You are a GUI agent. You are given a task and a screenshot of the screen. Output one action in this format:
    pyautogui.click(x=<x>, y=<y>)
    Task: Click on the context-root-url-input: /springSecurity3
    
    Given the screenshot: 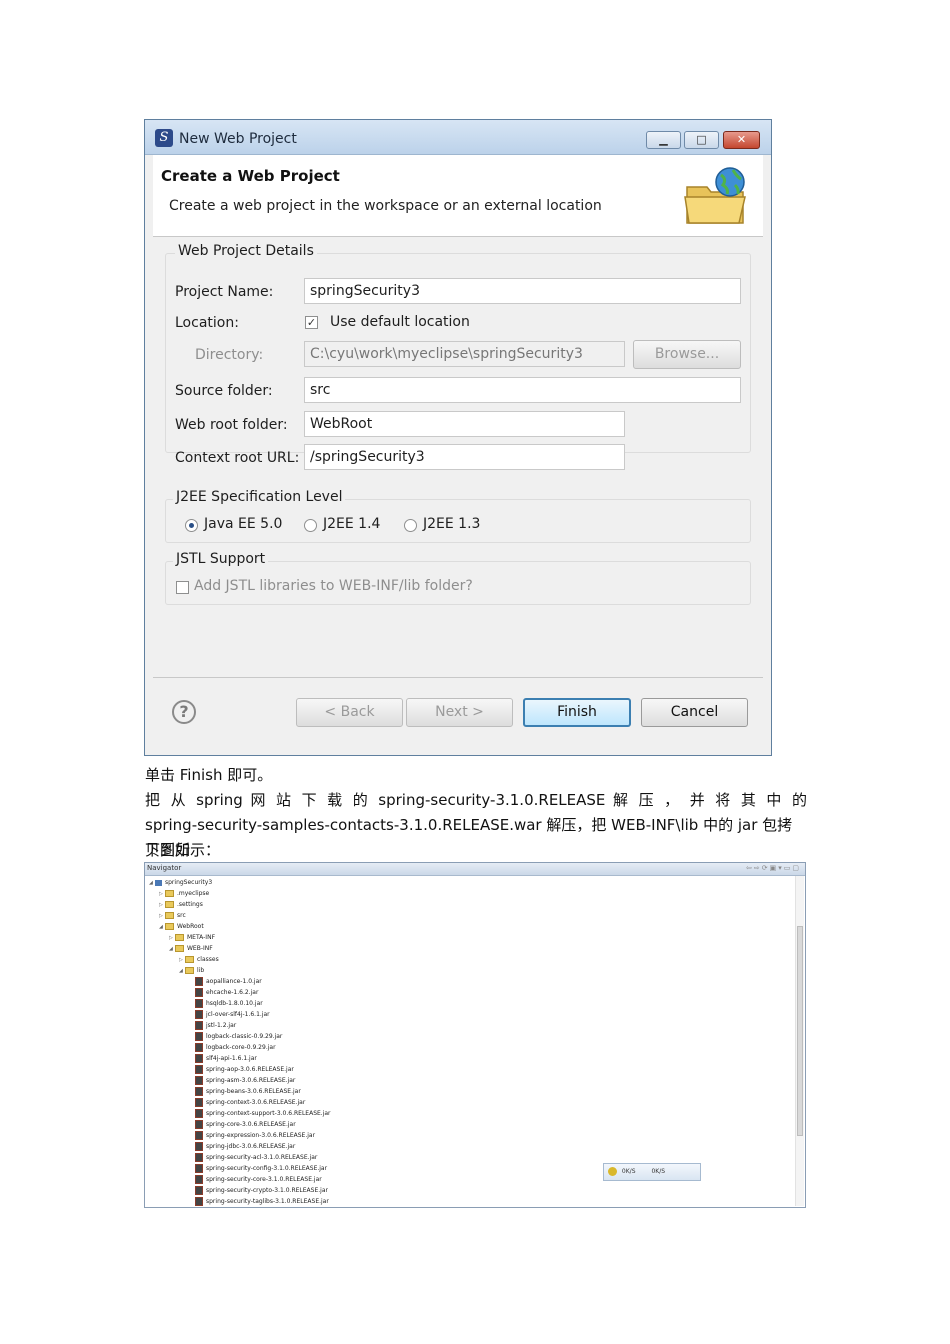 What is the action you would take?
    pyautogui.click(x=464, y=457)
    